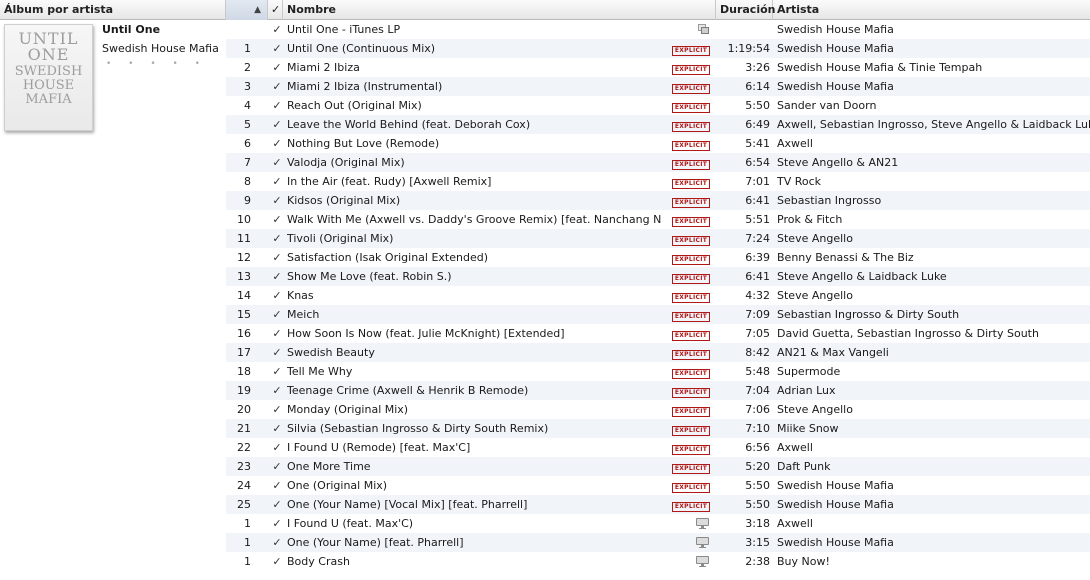 The height and width of the screenshot is (580, 1090). What do you see at coordinates (809, 371) in the screenshot?
I see `track-artist: Supermode` at bounding box center [809, 371].